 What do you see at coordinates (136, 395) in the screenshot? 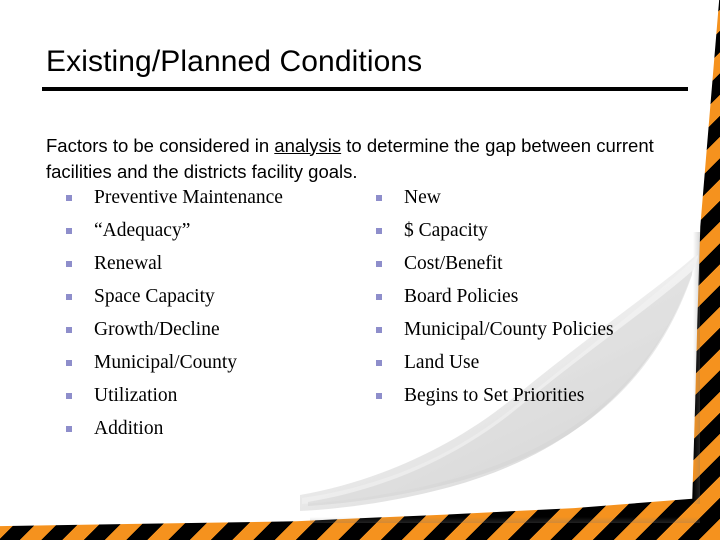
I see `list-item-label: Utilization` at bounding box center [136, 395].